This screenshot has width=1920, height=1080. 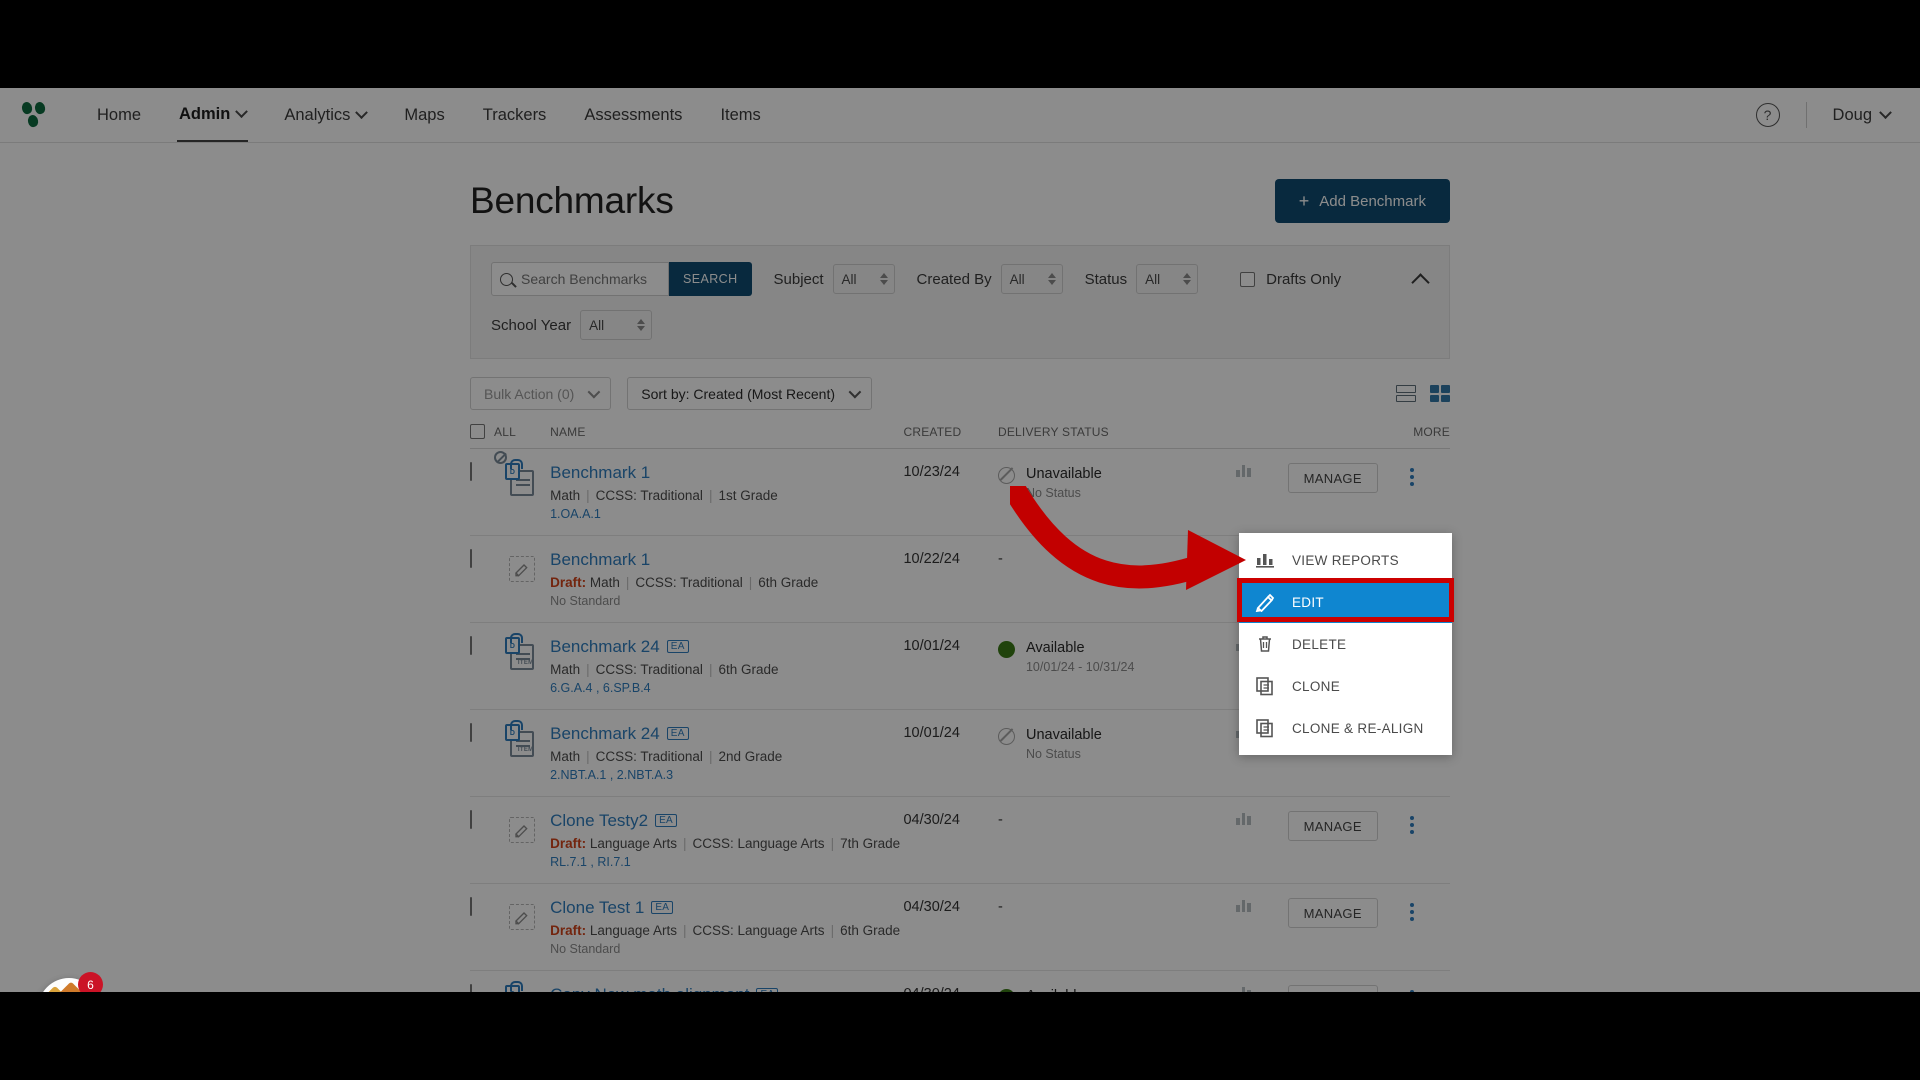 I want to click on nav-label: Trackers, so click(x=514, y=115).